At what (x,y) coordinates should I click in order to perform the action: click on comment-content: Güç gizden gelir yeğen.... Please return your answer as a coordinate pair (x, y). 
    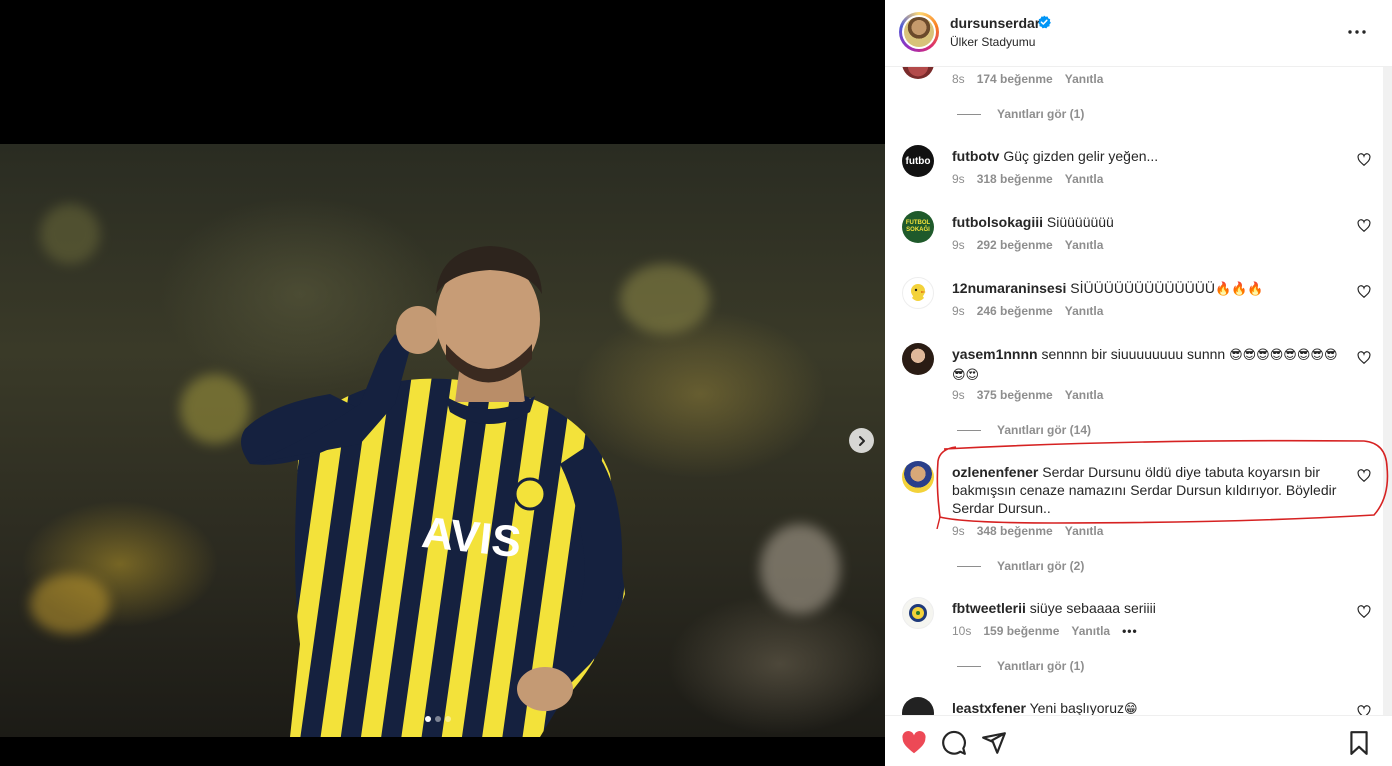
    Looking at the image, I should click on (1081, 156).